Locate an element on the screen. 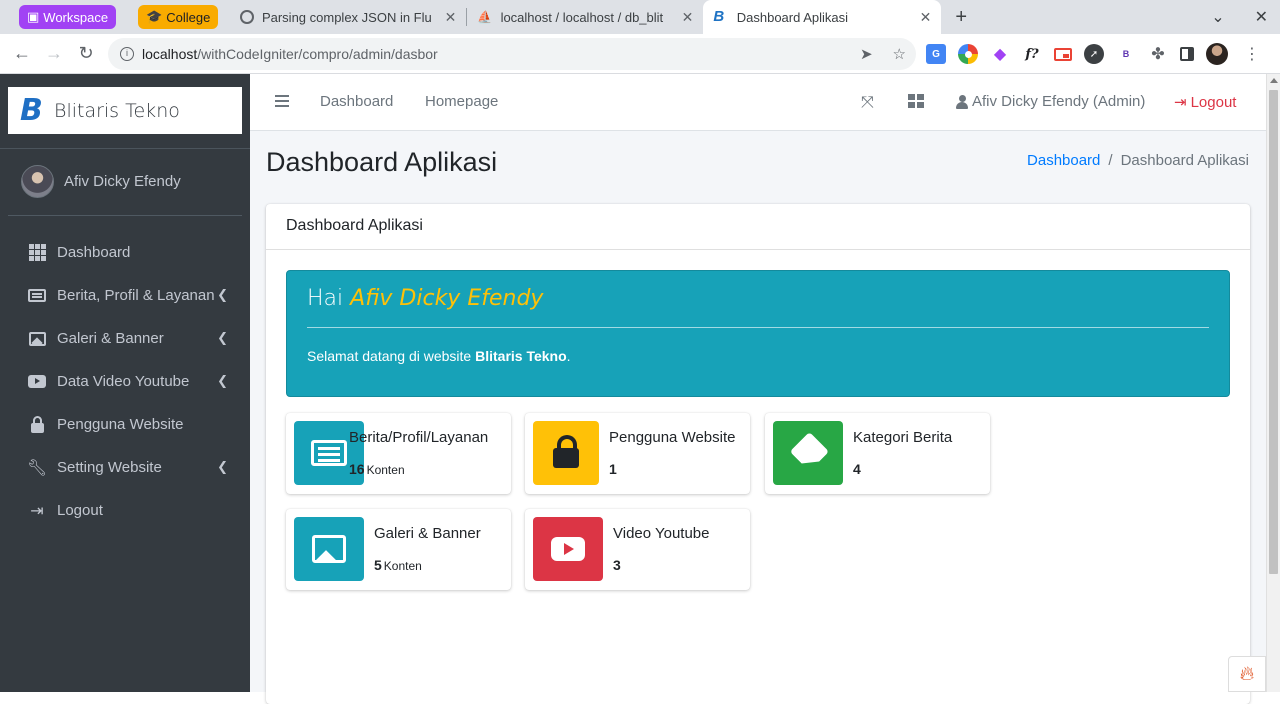 This screenshot has width=1280, height=704. scroll-up-arrow-icon is located at coordinates (1274, 80).